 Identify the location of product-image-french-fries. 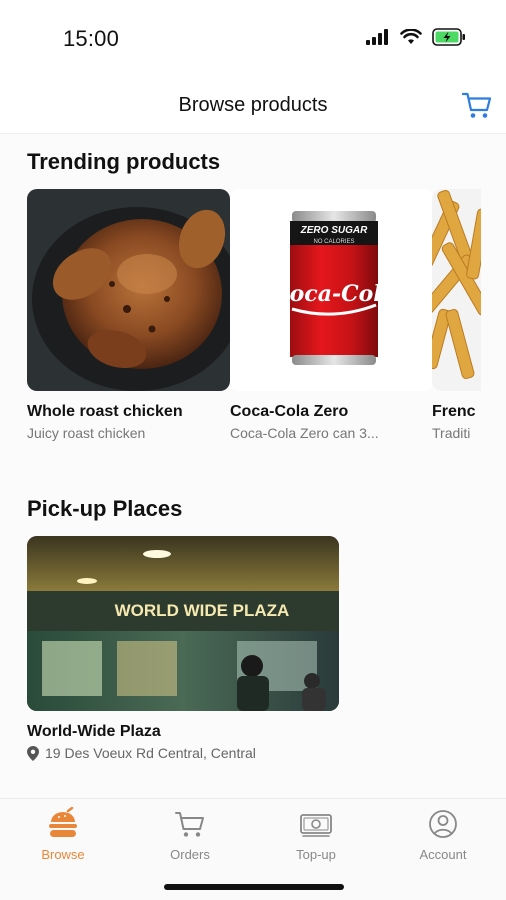
(456, 290).